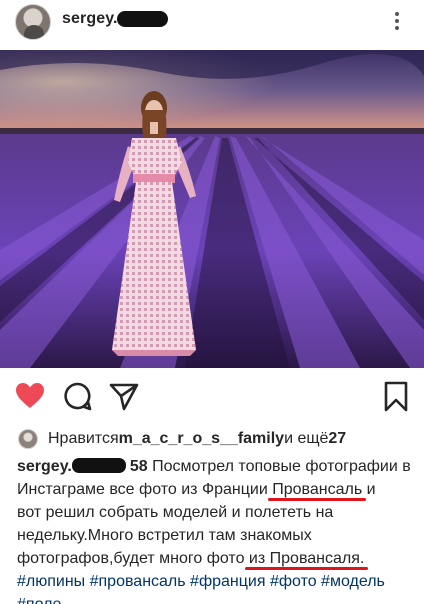 The width and height of the screenshot is (424, 604). Describe the element at coordinates (90, 19) in the screenshot. I see `post-username: sergey.` at that location.